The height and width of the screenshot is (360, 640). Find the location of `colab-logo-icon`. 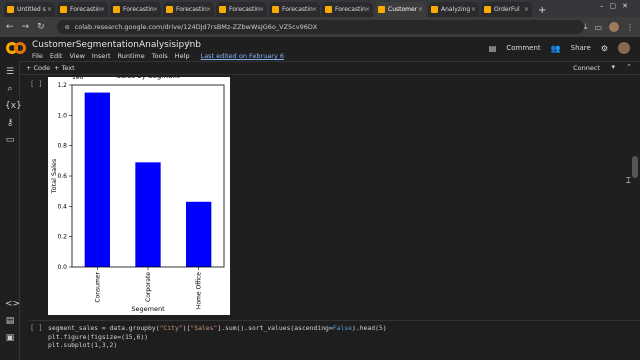

colab-logo-icon is located at coordinates (16, 48).